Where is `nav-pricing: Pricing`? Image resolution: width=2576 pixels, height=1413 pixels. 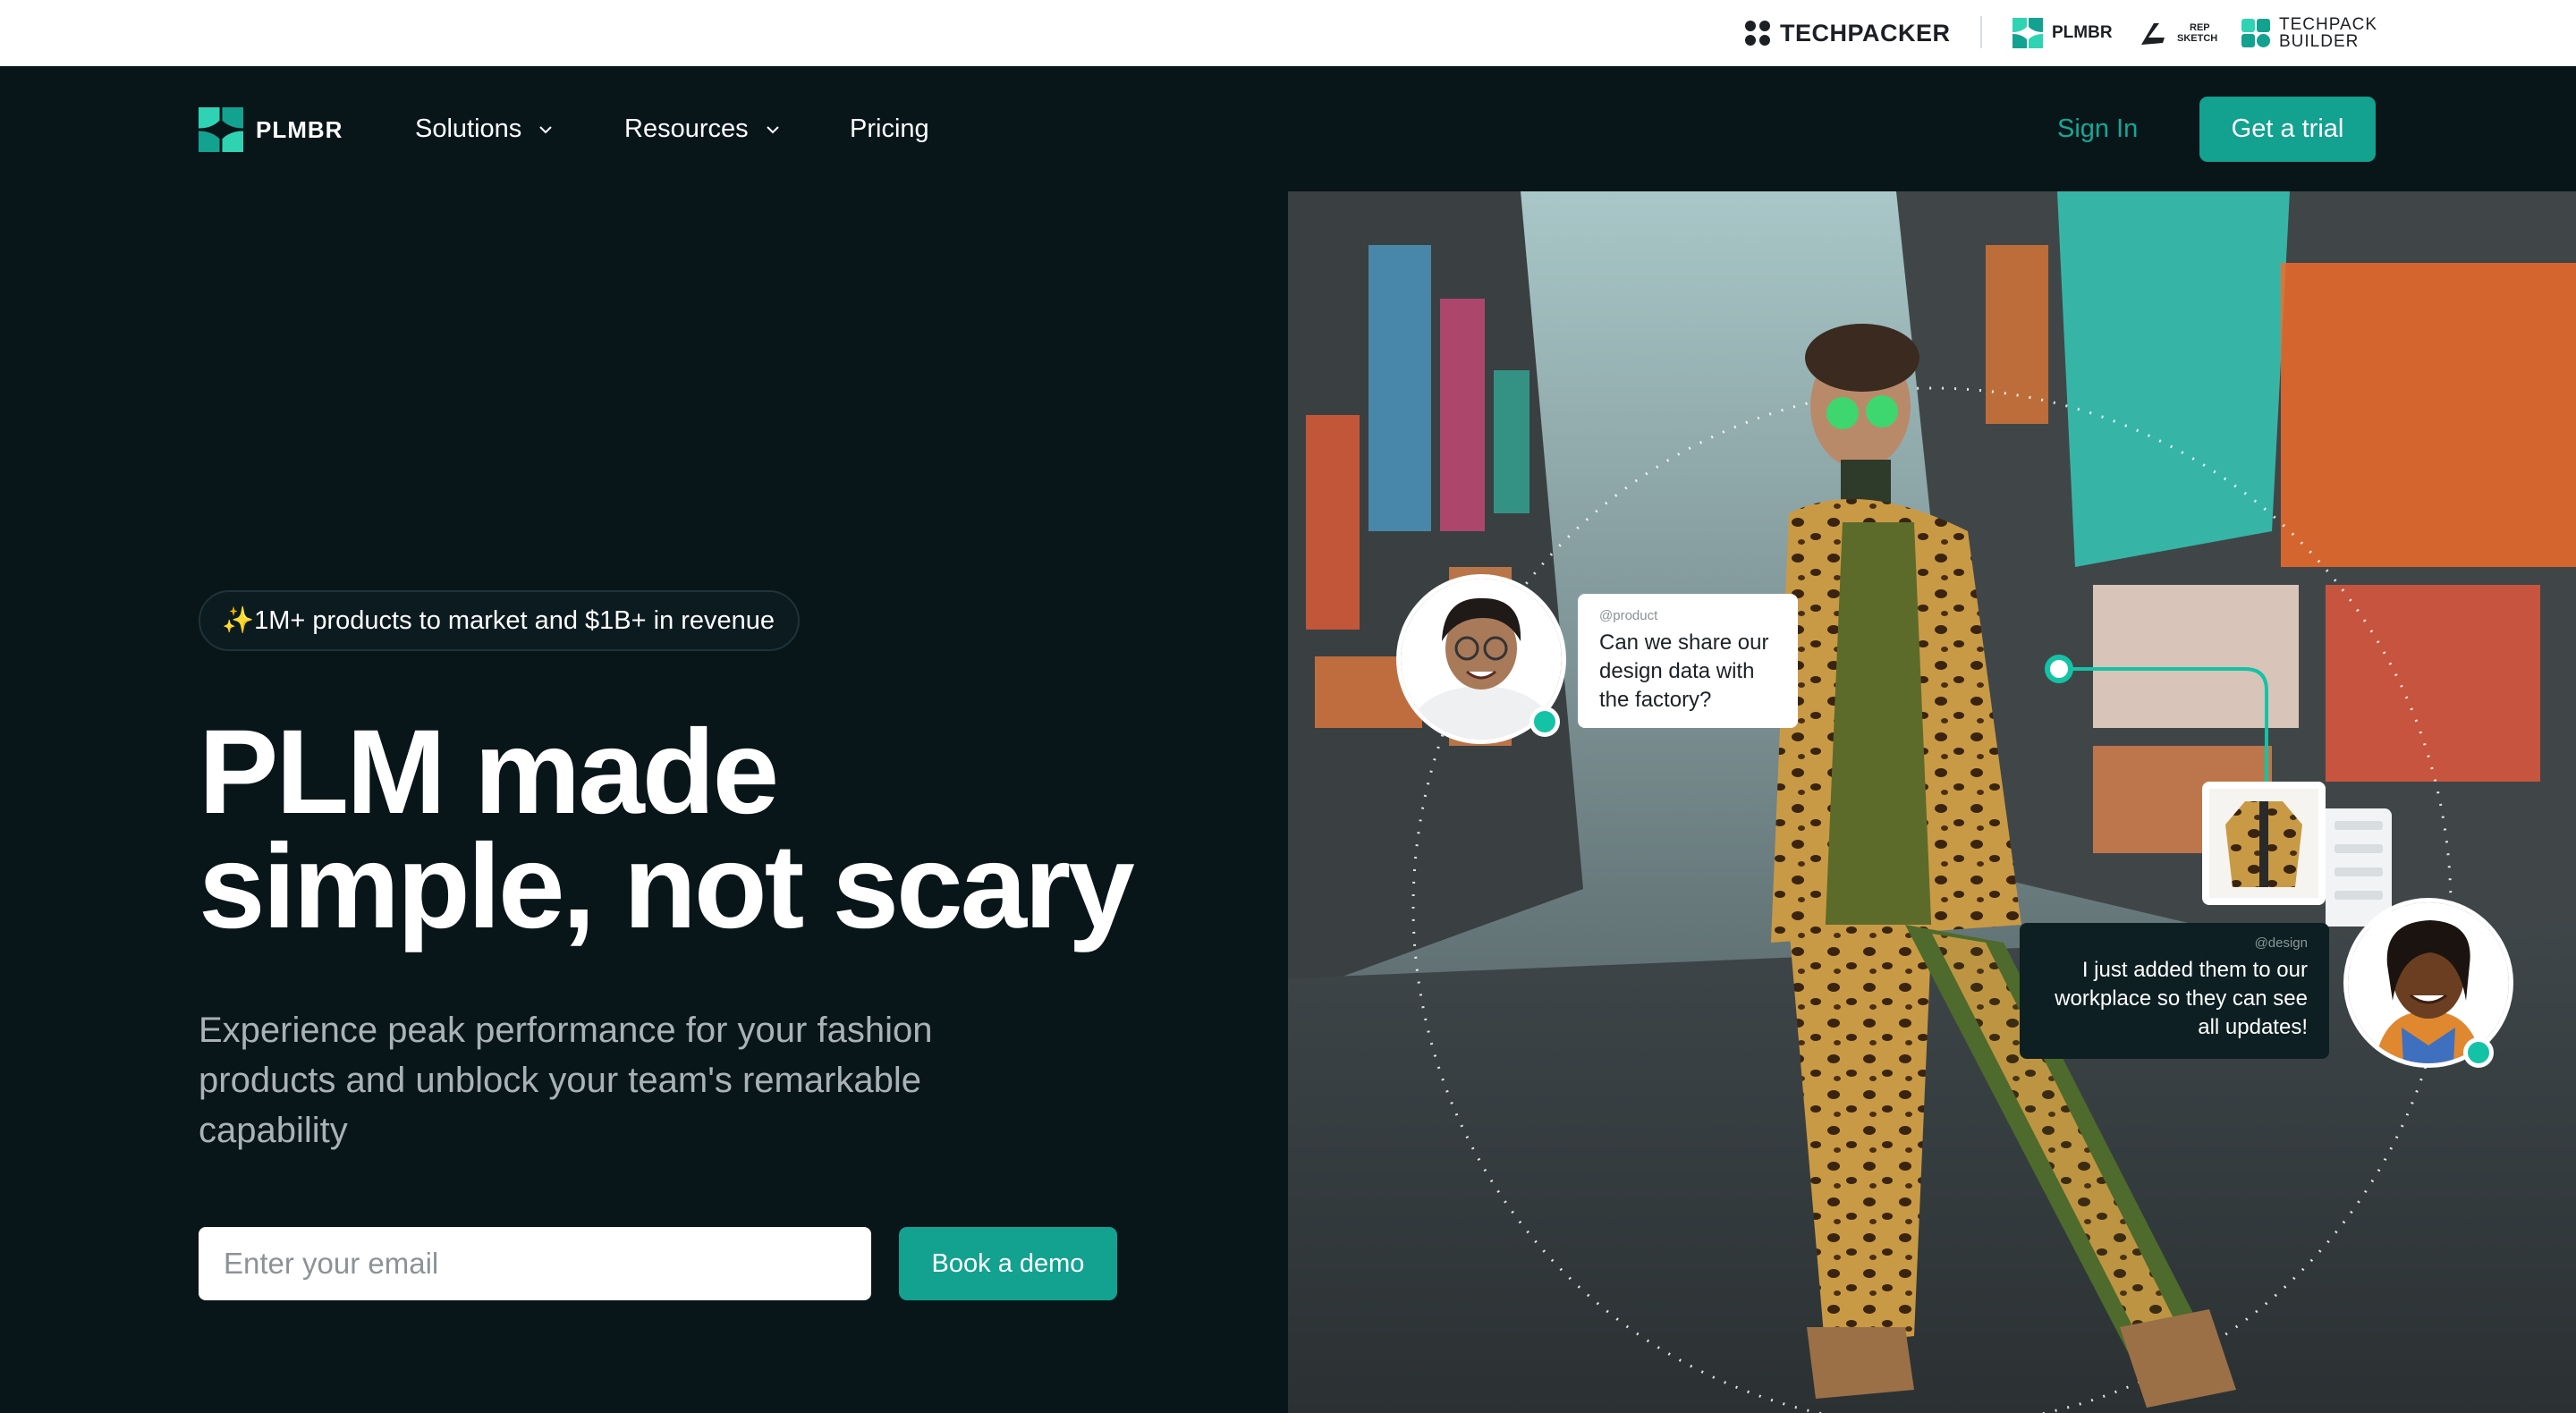 nav-pricing: Pricing is located at coordinates (889, 129).